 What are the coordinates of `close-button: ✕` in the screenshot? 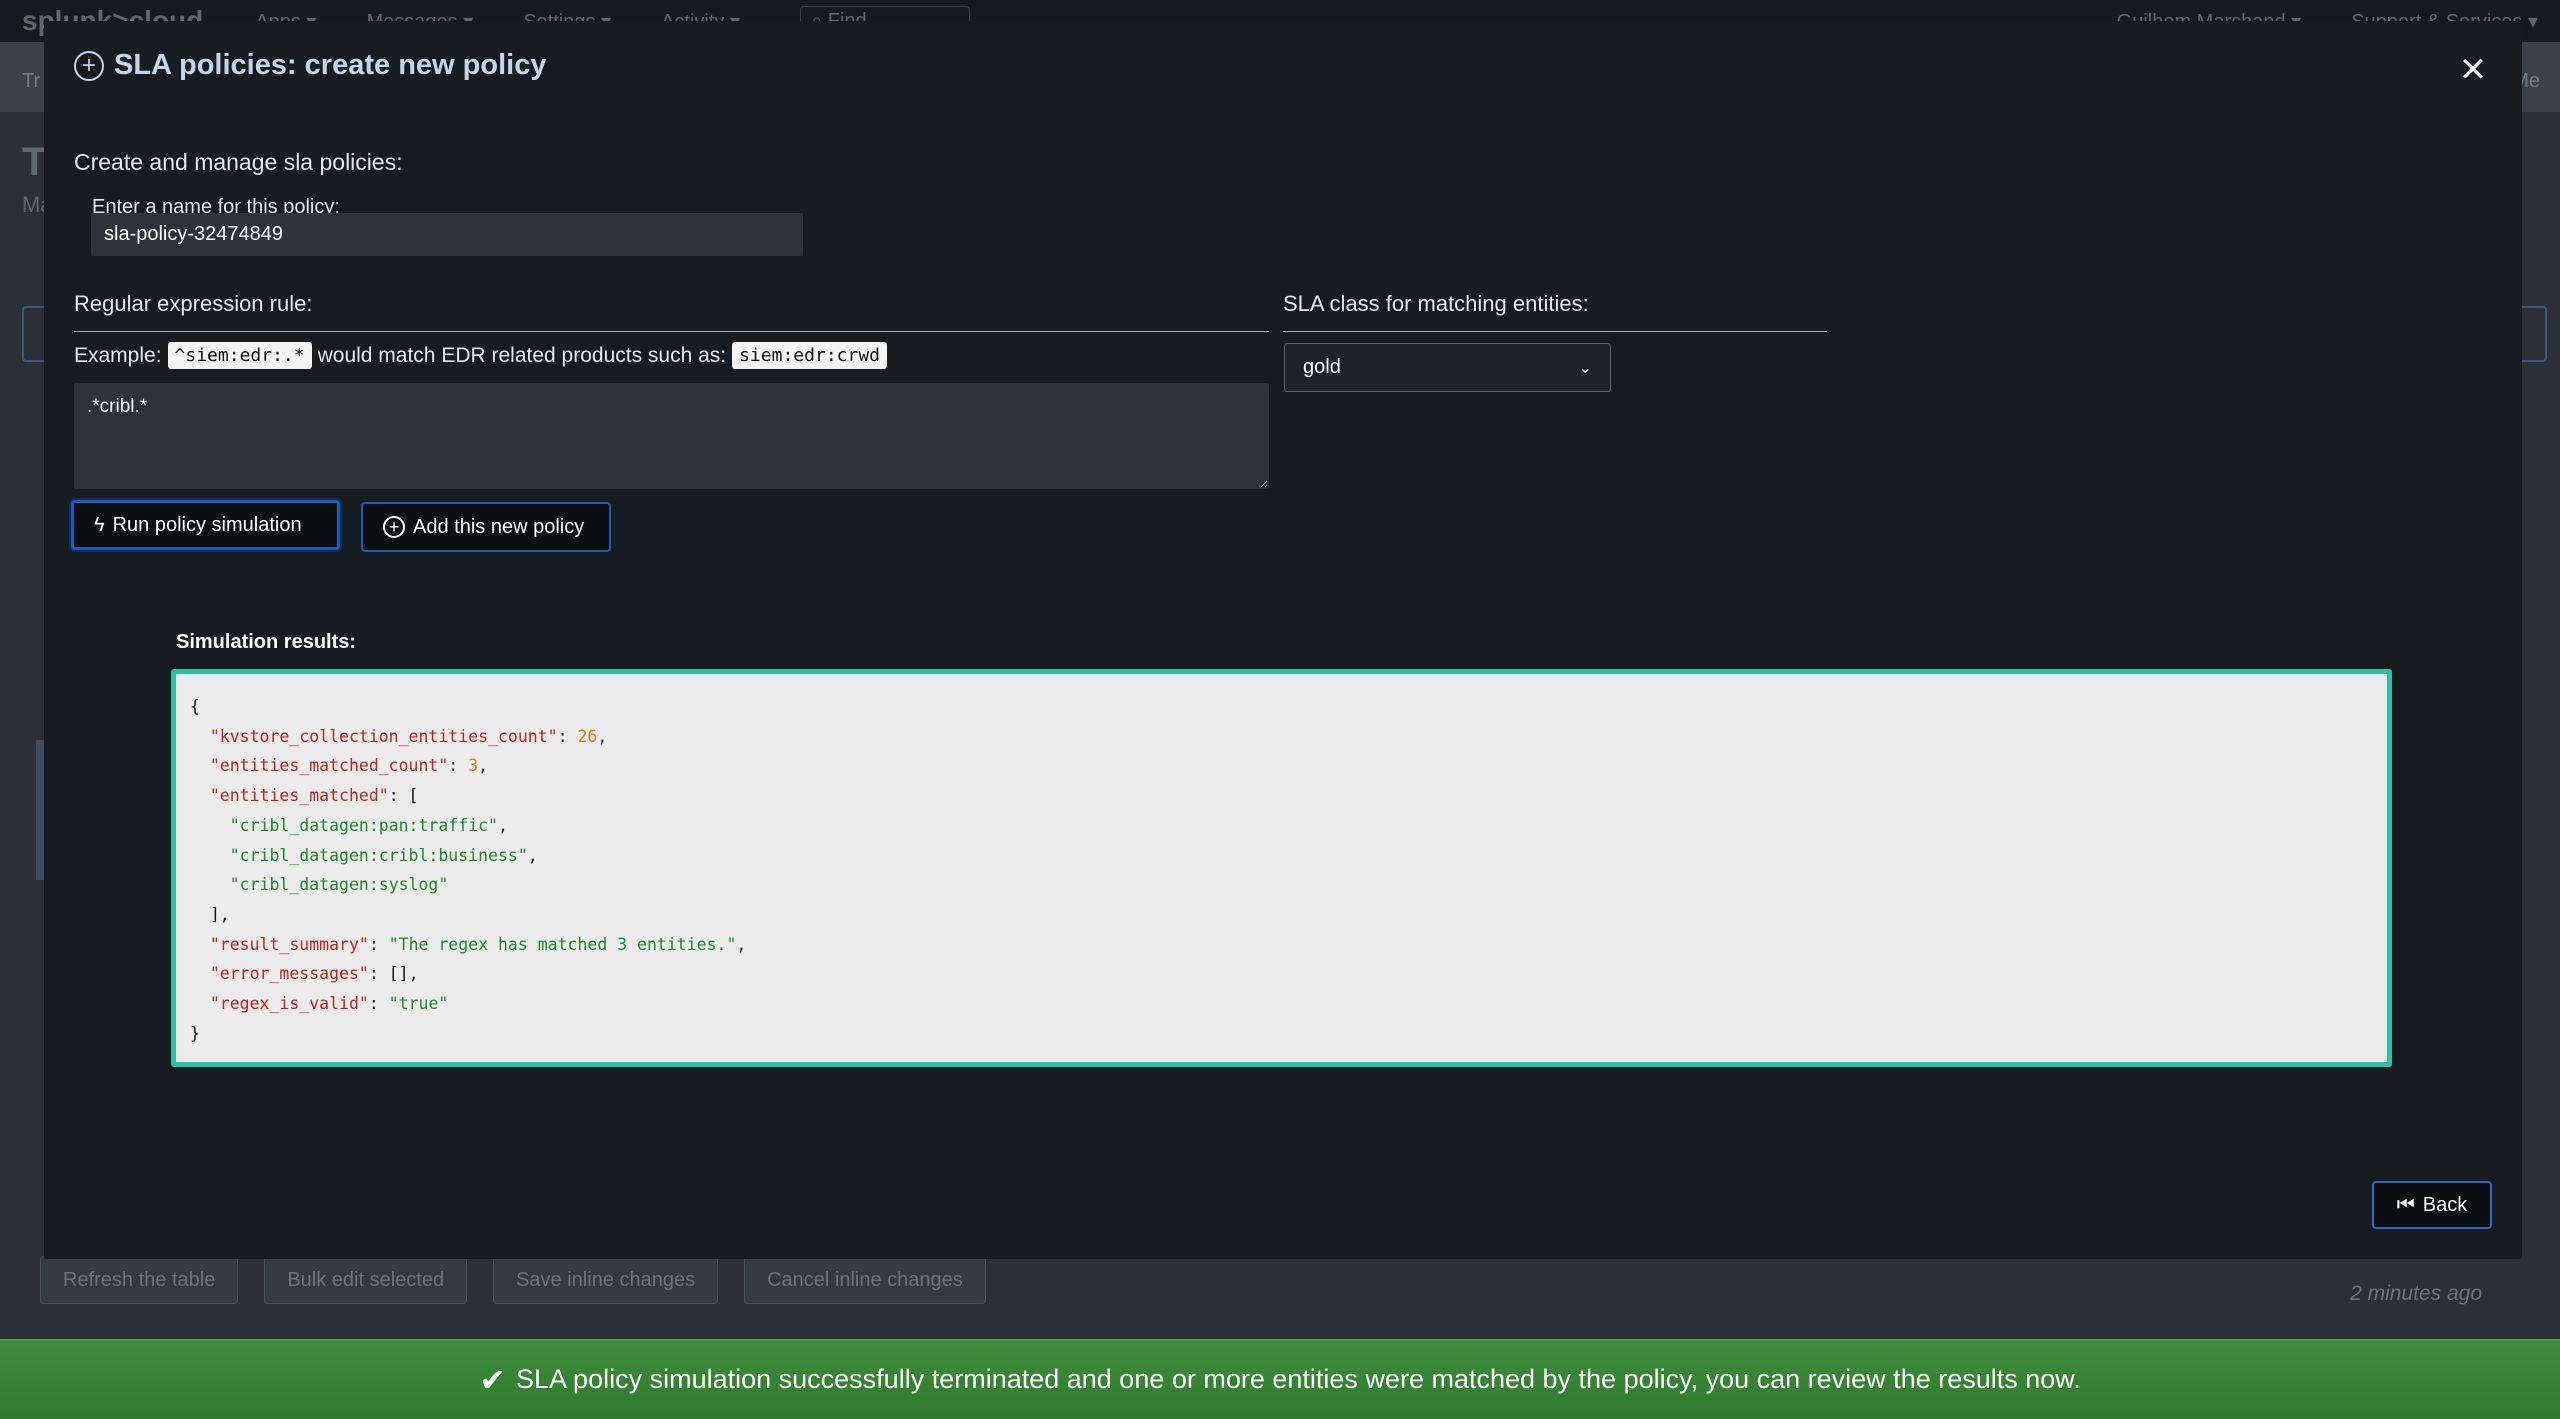 It's located at (2473, 70).